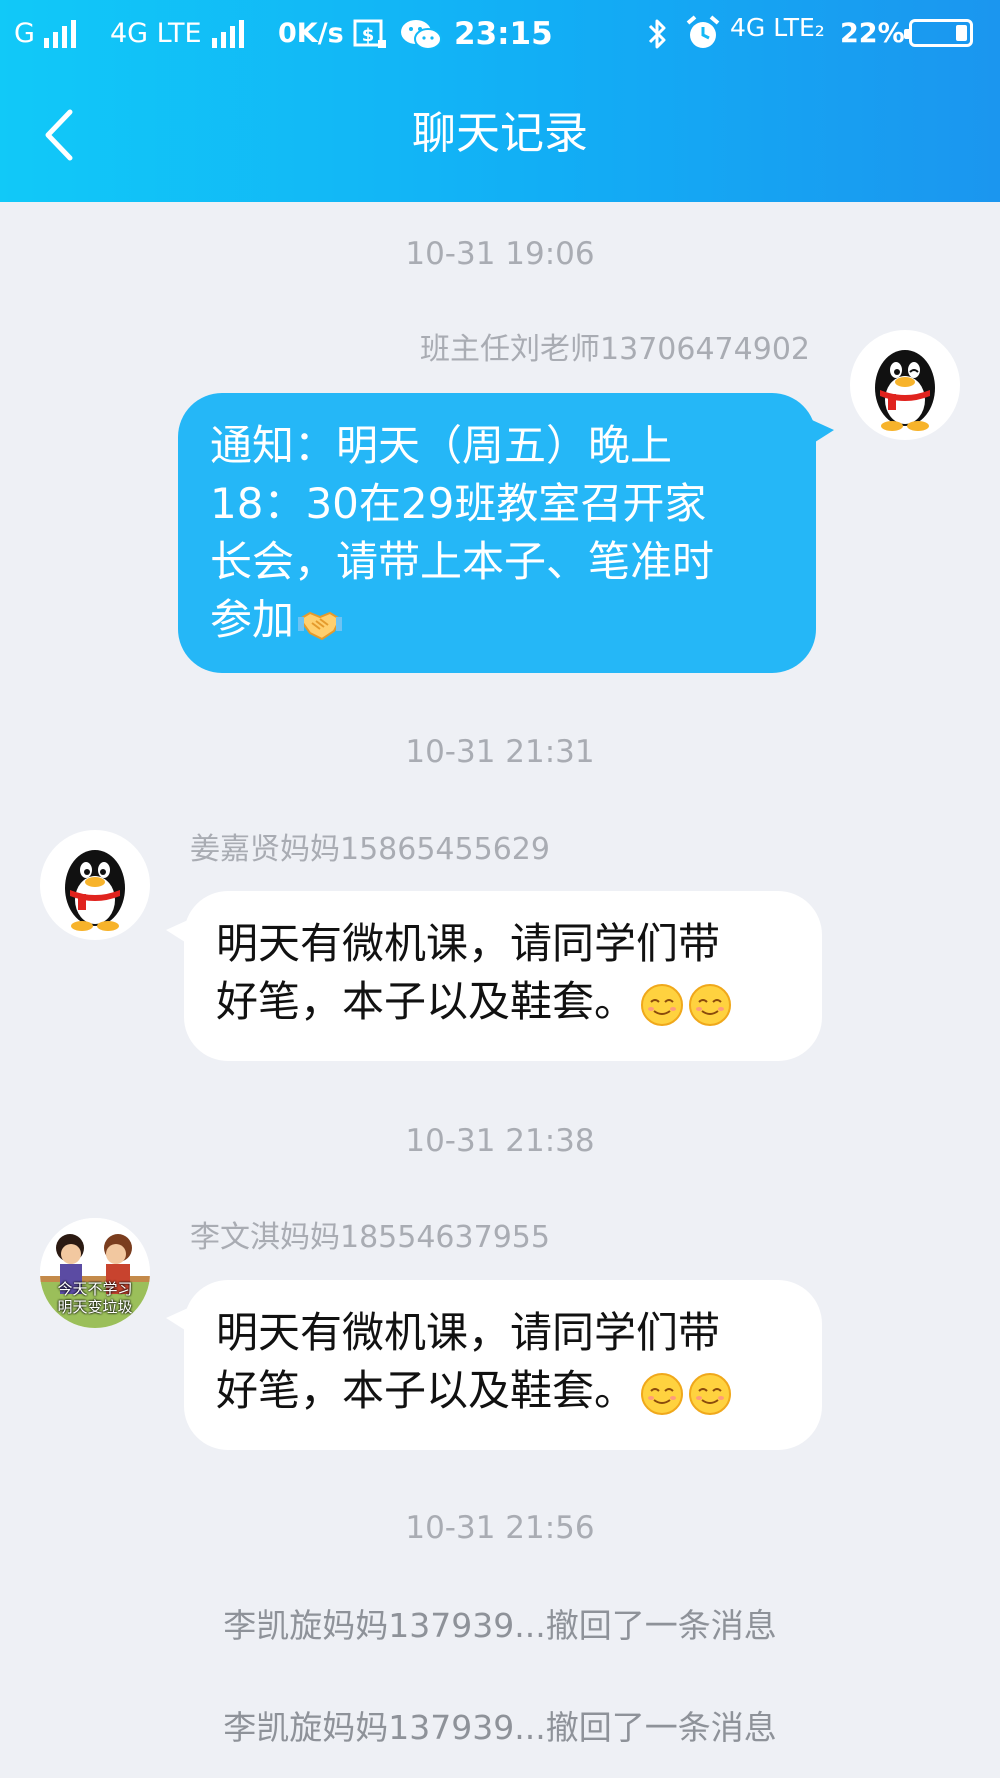 This screenshot has width=1000, height=1778. What do you see at coordinates (24, 33) in the screenshot?
I see `carrier-1-label: G` at bounding box center [24, 33].